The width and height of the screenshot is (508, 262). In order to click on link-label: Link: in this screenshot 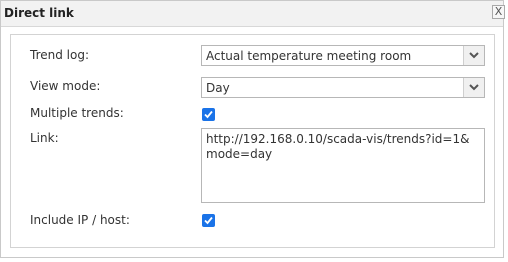, I will do `click(44, 138)`.